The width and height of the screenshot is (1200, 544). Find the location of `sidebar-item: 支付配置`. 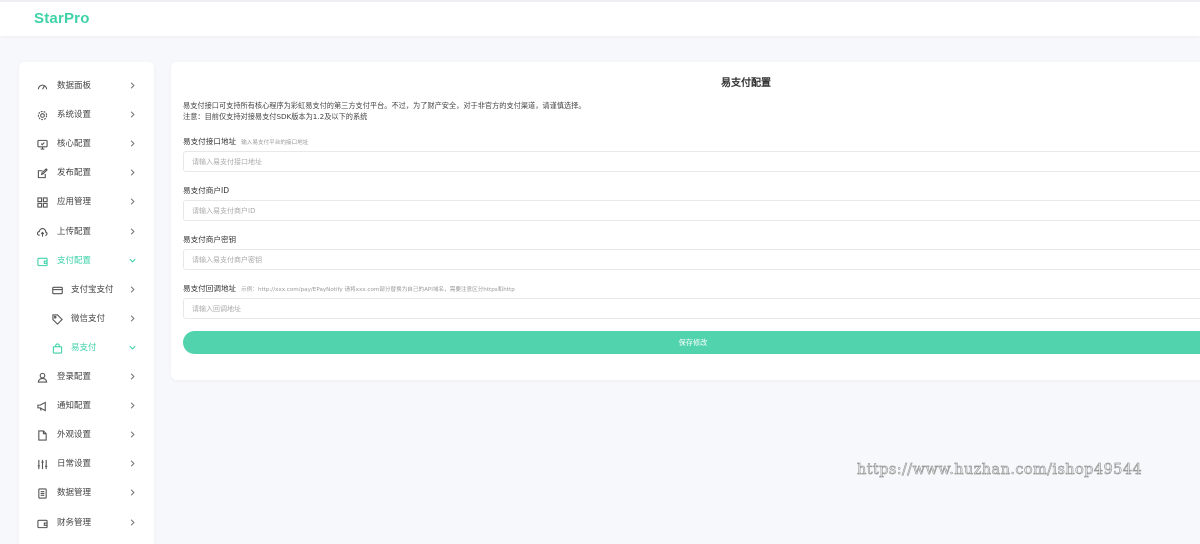

sidebar-item: 支付配置 is located at coordinates (86, 261).